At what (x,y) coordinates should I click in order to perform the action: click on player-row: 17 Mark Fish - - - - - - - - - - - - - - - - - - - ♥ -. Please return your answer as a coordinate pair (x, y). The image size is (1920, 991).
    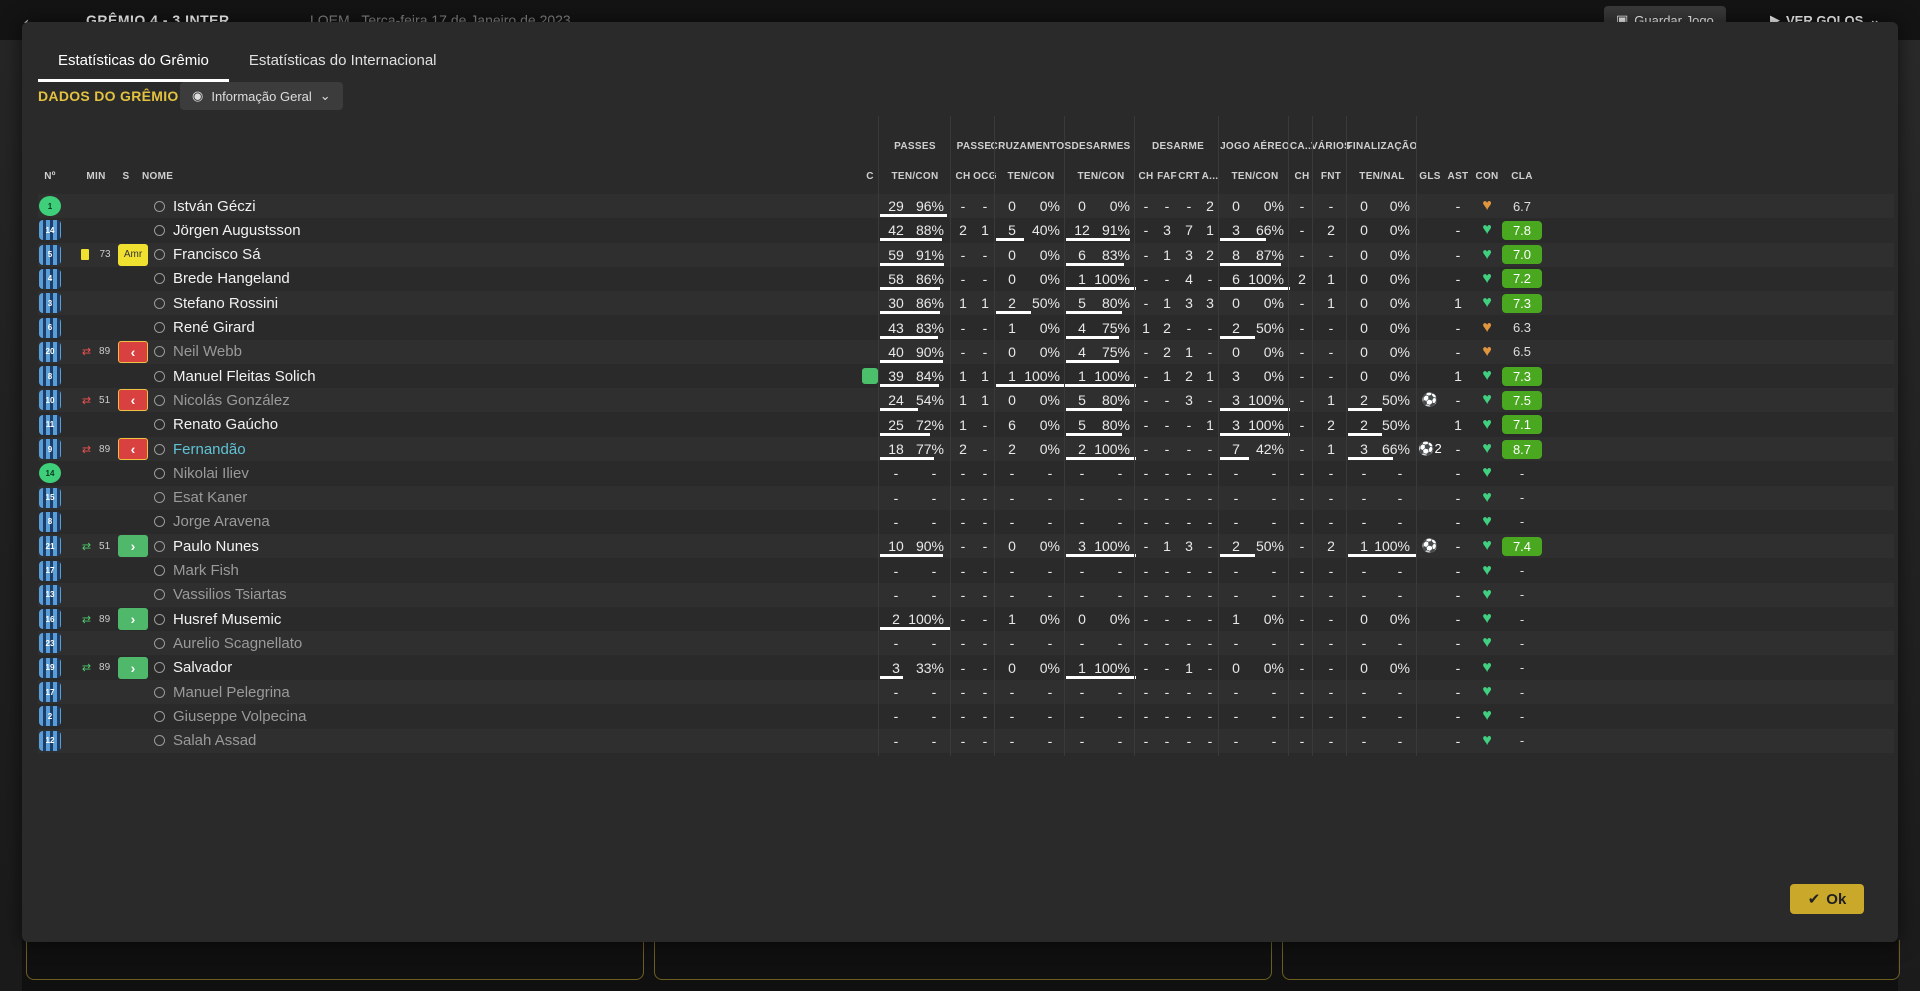
    Looking at the image, I should click on (966, 571).